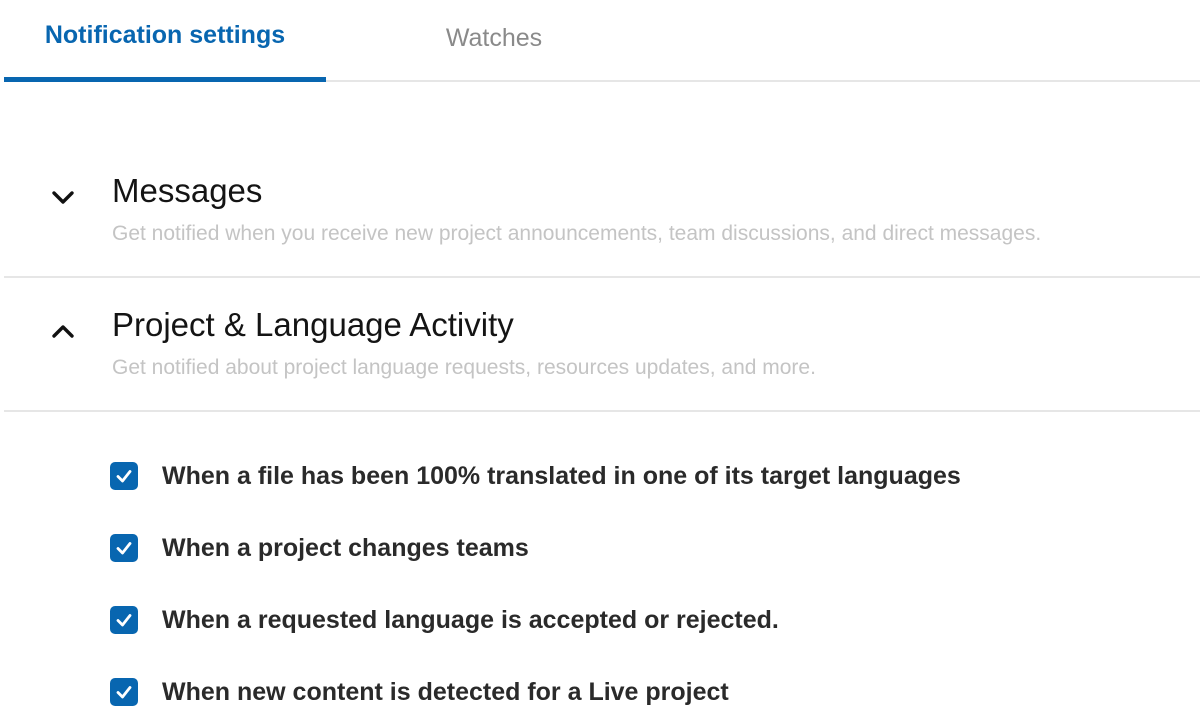 The height and width of the screenshot is (728, 1200). What do you see at coordinates (165, 41) in the screenshot?
I see `tab-notification-settings: Notification settings` at bounding box center [165, 41].